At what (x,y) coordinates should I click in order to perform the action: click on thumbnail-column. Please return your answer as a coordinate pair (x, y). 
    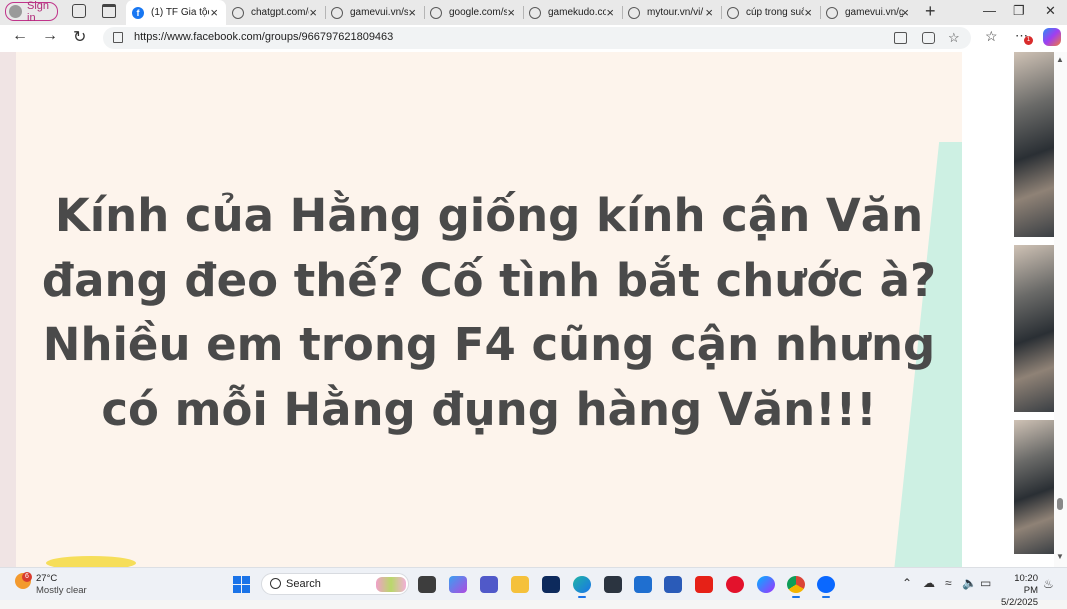
    Looking at the image, I should click on (1034, 309).